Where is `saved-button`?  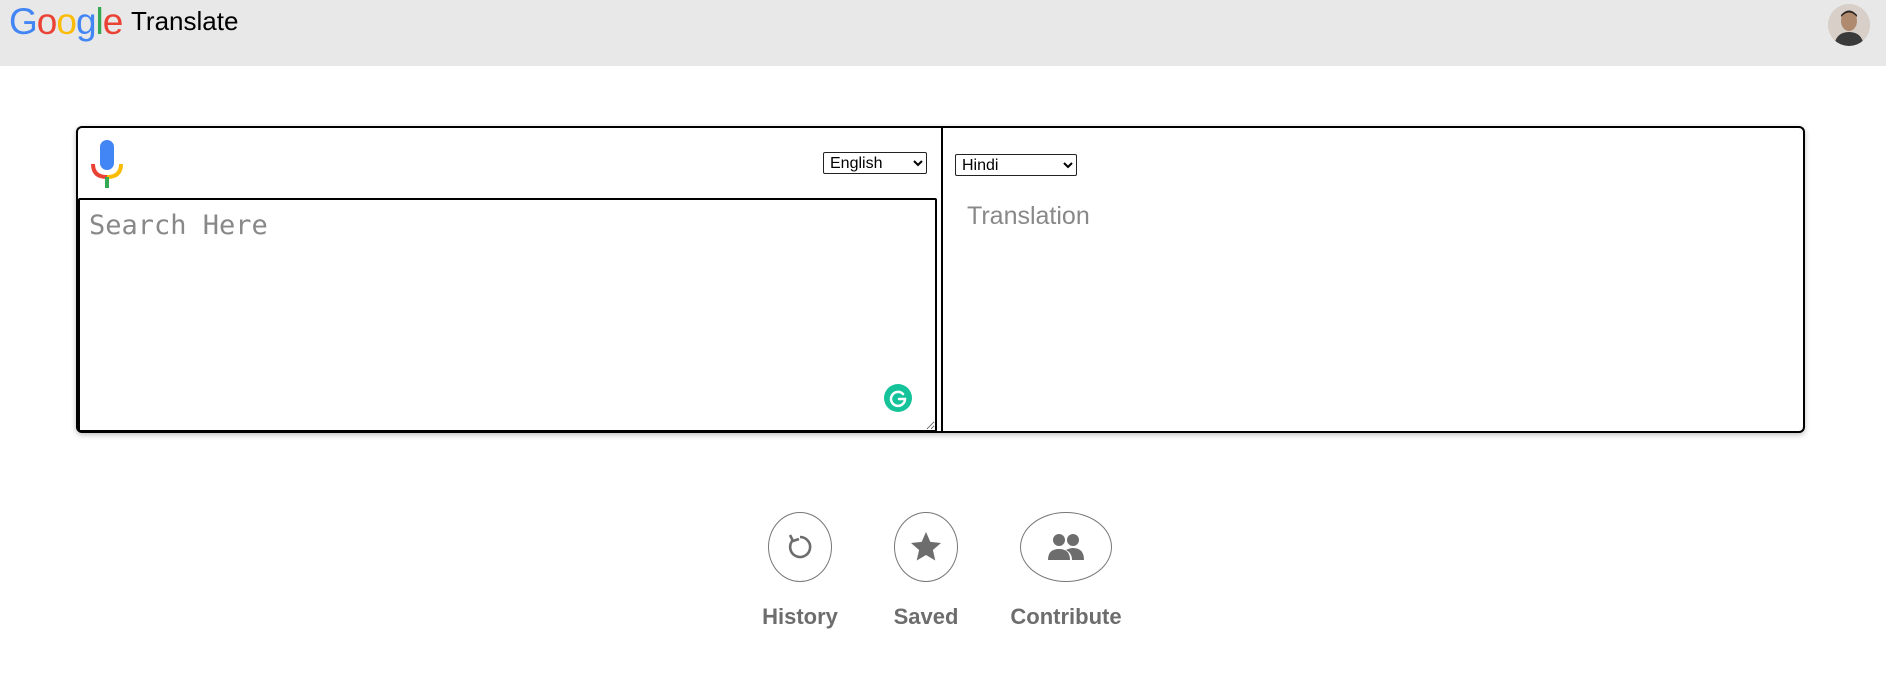 saved-button is located at coordinates (926, 547).